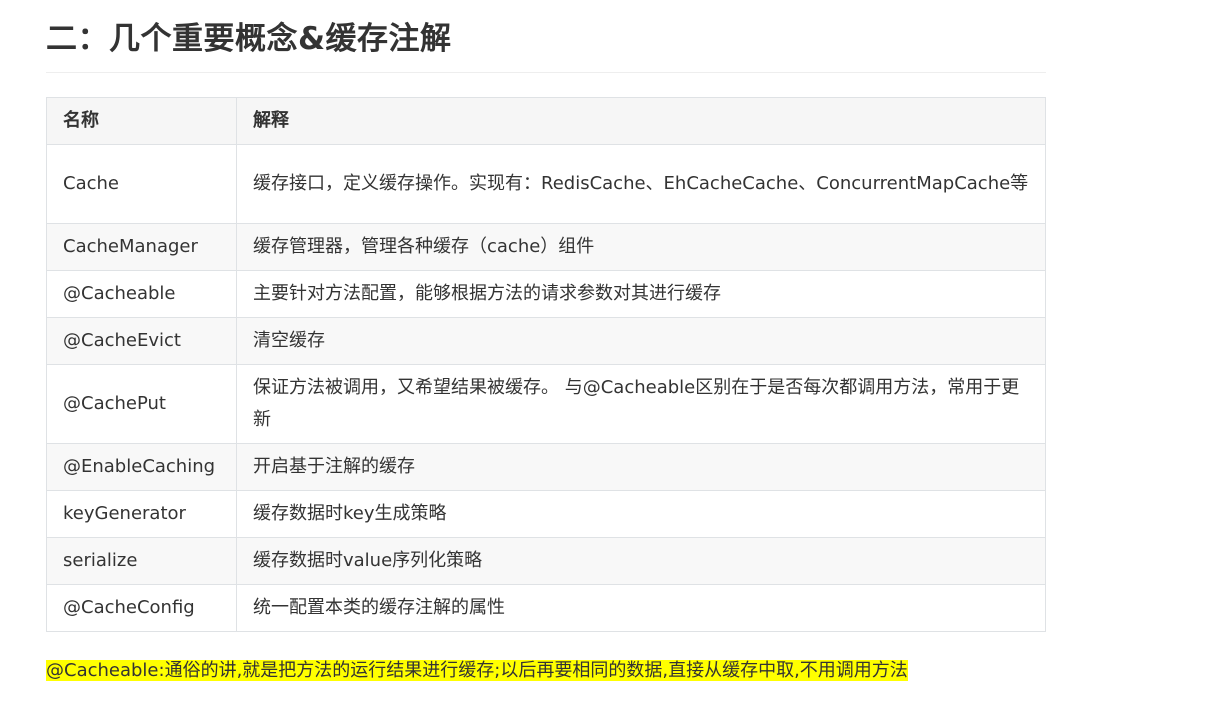 Image resolution: width=1226 pixels, height=703 pixels. What do you see at coordinates (141, 608) in the screenshot?
I see `concept-name: @CacheConfig` at bounding box center [141, 608].